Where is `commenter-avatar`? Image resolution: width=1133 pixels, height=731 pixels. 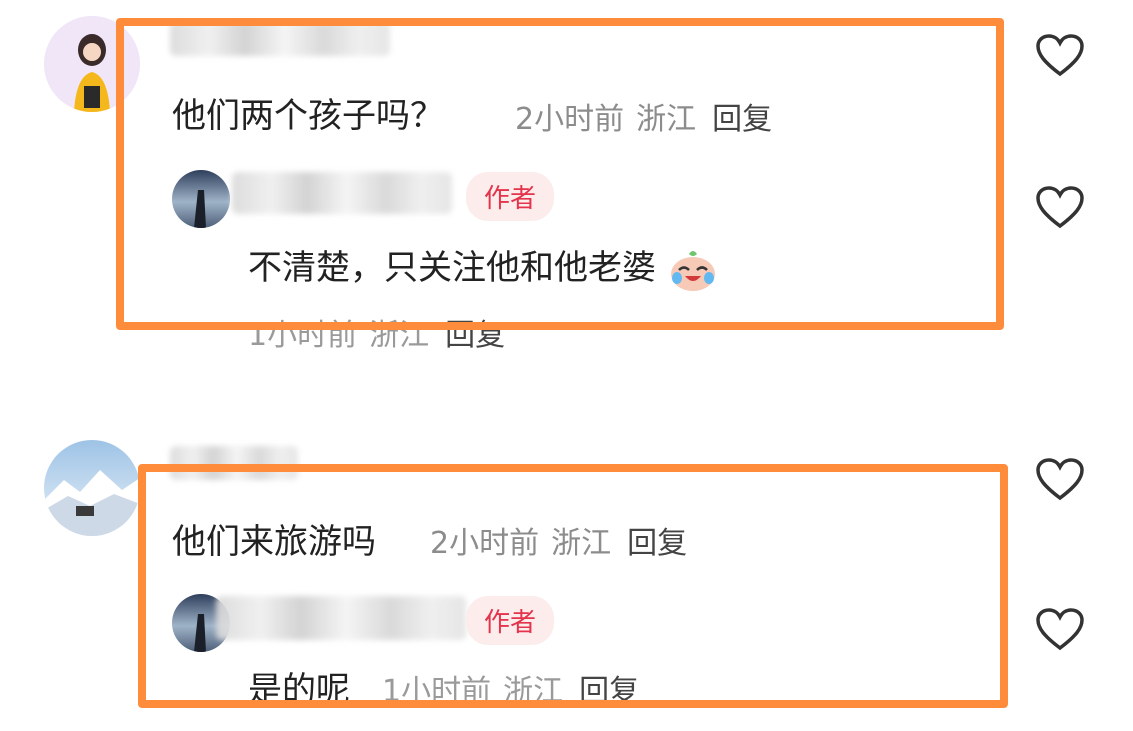
commenter-avatar is located at coordinates (92, 488).